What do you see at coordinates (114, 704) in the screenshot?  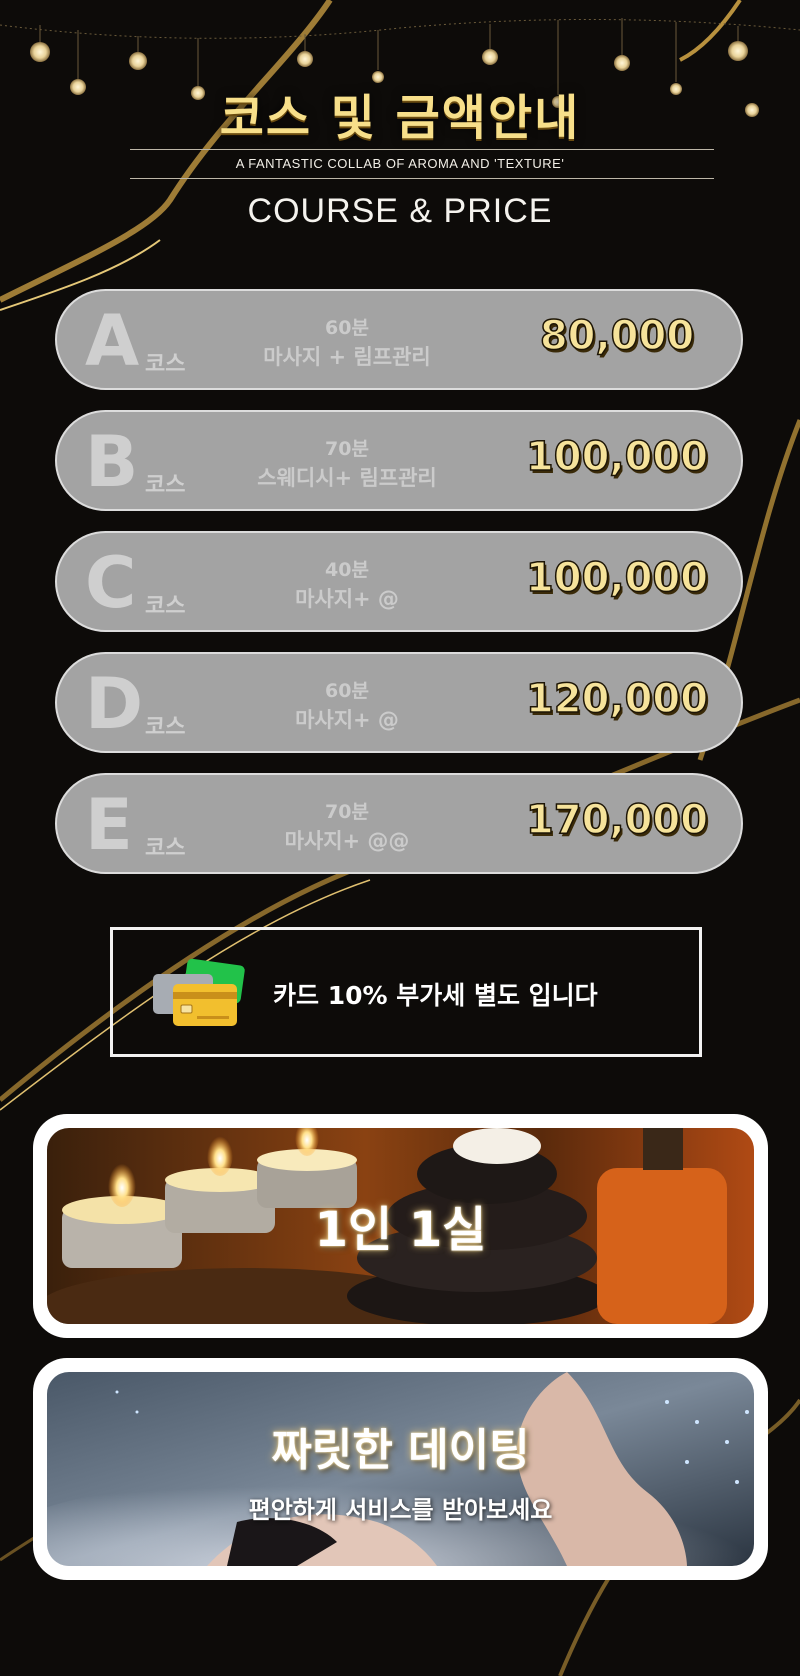 I see `course-letter: D` at bounding box center [114, 704].